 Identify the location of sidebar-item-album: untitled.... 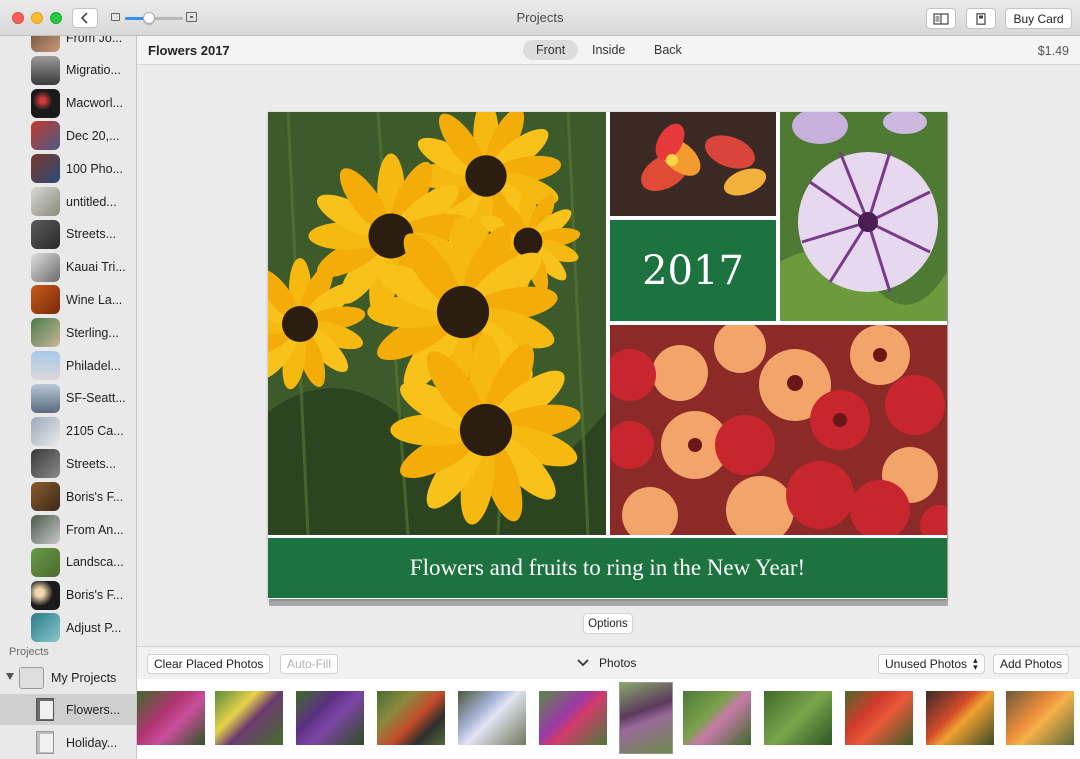
(68, 201).